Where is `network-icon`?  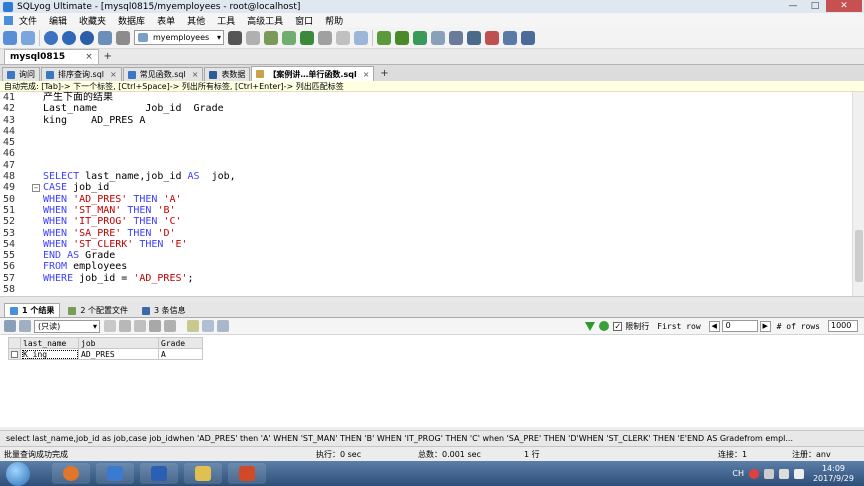
network-icon is located at coordinates (783, 473).